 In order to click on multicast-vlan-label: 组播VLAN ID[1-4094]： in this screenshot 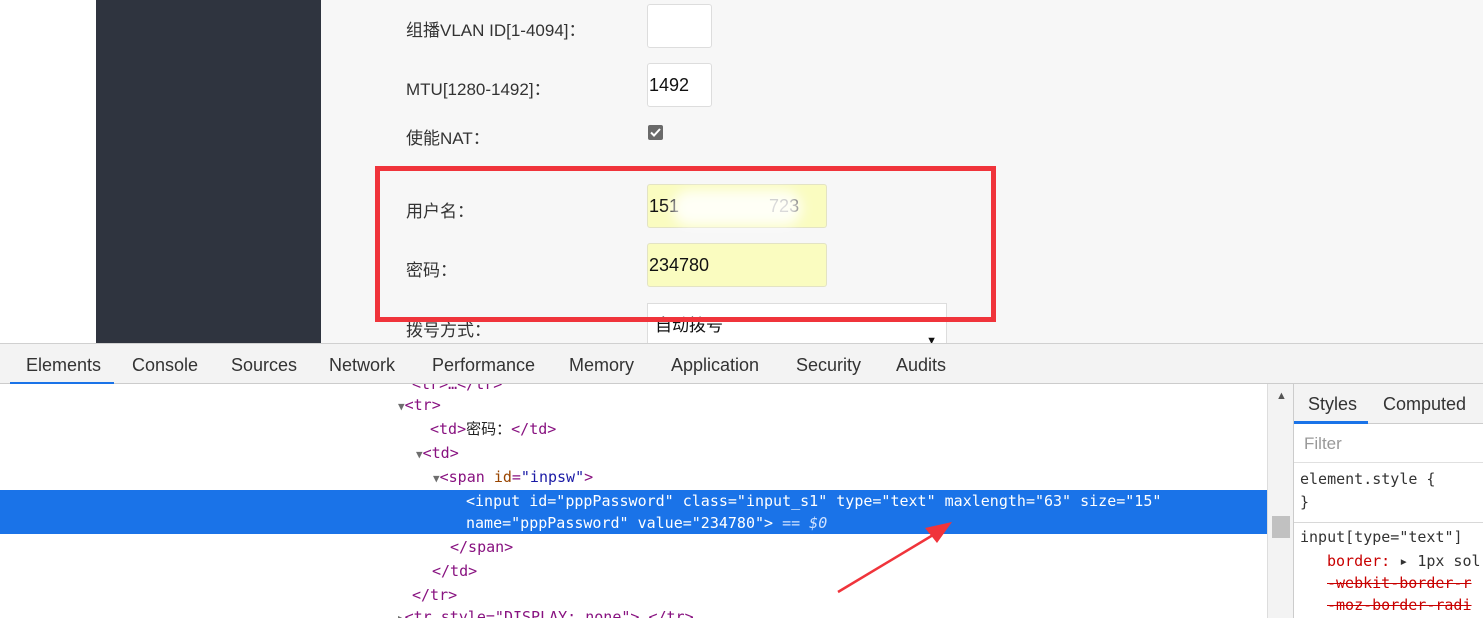, I will do `click(496, 30)`.